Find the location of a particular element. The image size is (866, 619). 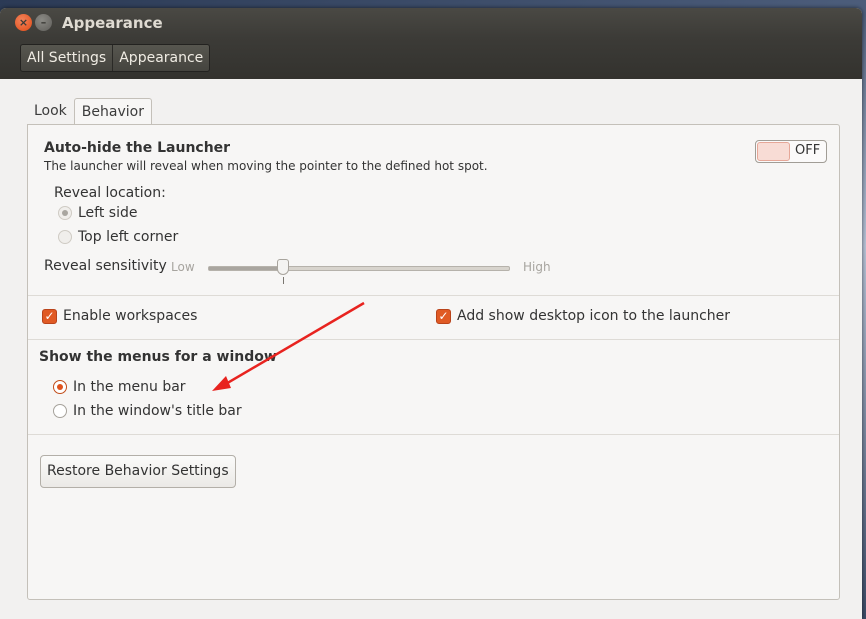

breadcrumb-appearance: Appearance is located at coordinates (160, 58).